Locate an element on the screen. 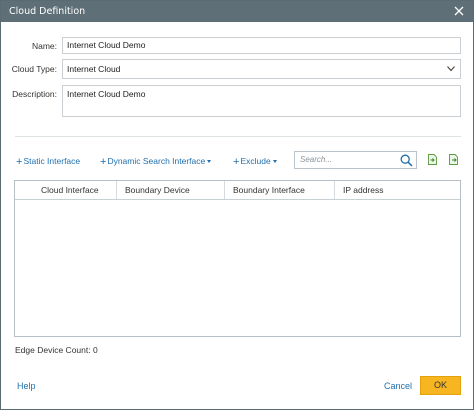 The image size is (474, 410). edge-device-count: Edge Device Count: 0 is located at coordinates (56, 350).